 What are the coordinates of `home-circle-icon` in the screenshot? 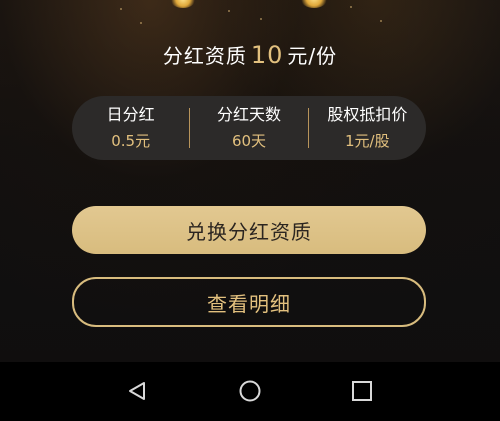 It's located at (250, 391).